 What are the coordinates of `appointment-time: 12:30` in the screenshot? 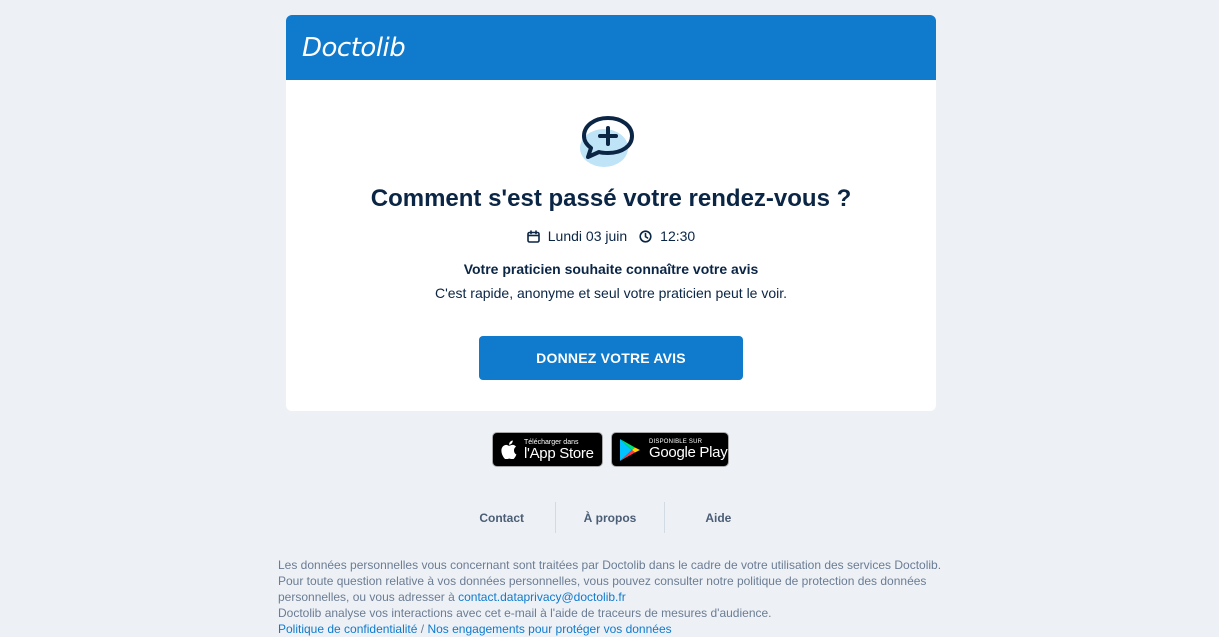 It's located at (667, 236).